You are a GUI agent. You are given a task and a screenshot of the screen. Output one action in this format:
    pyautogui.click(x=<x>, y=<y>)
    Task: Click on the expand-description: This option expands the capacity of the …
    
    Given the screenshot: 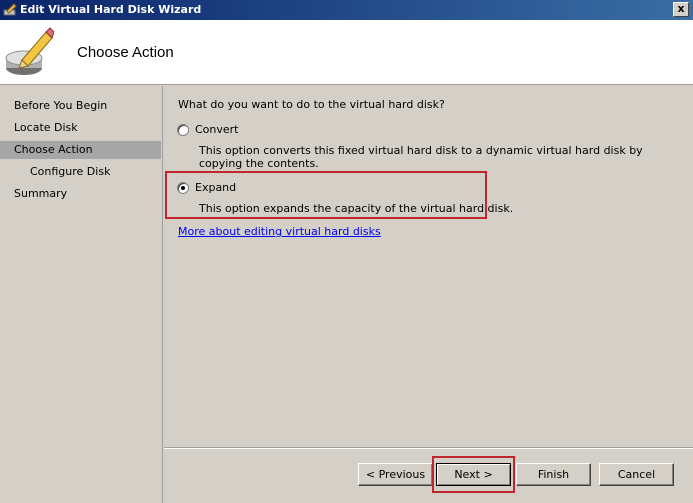 What is the action you would take?
    pyautogui.click(x=356, y=208)
    